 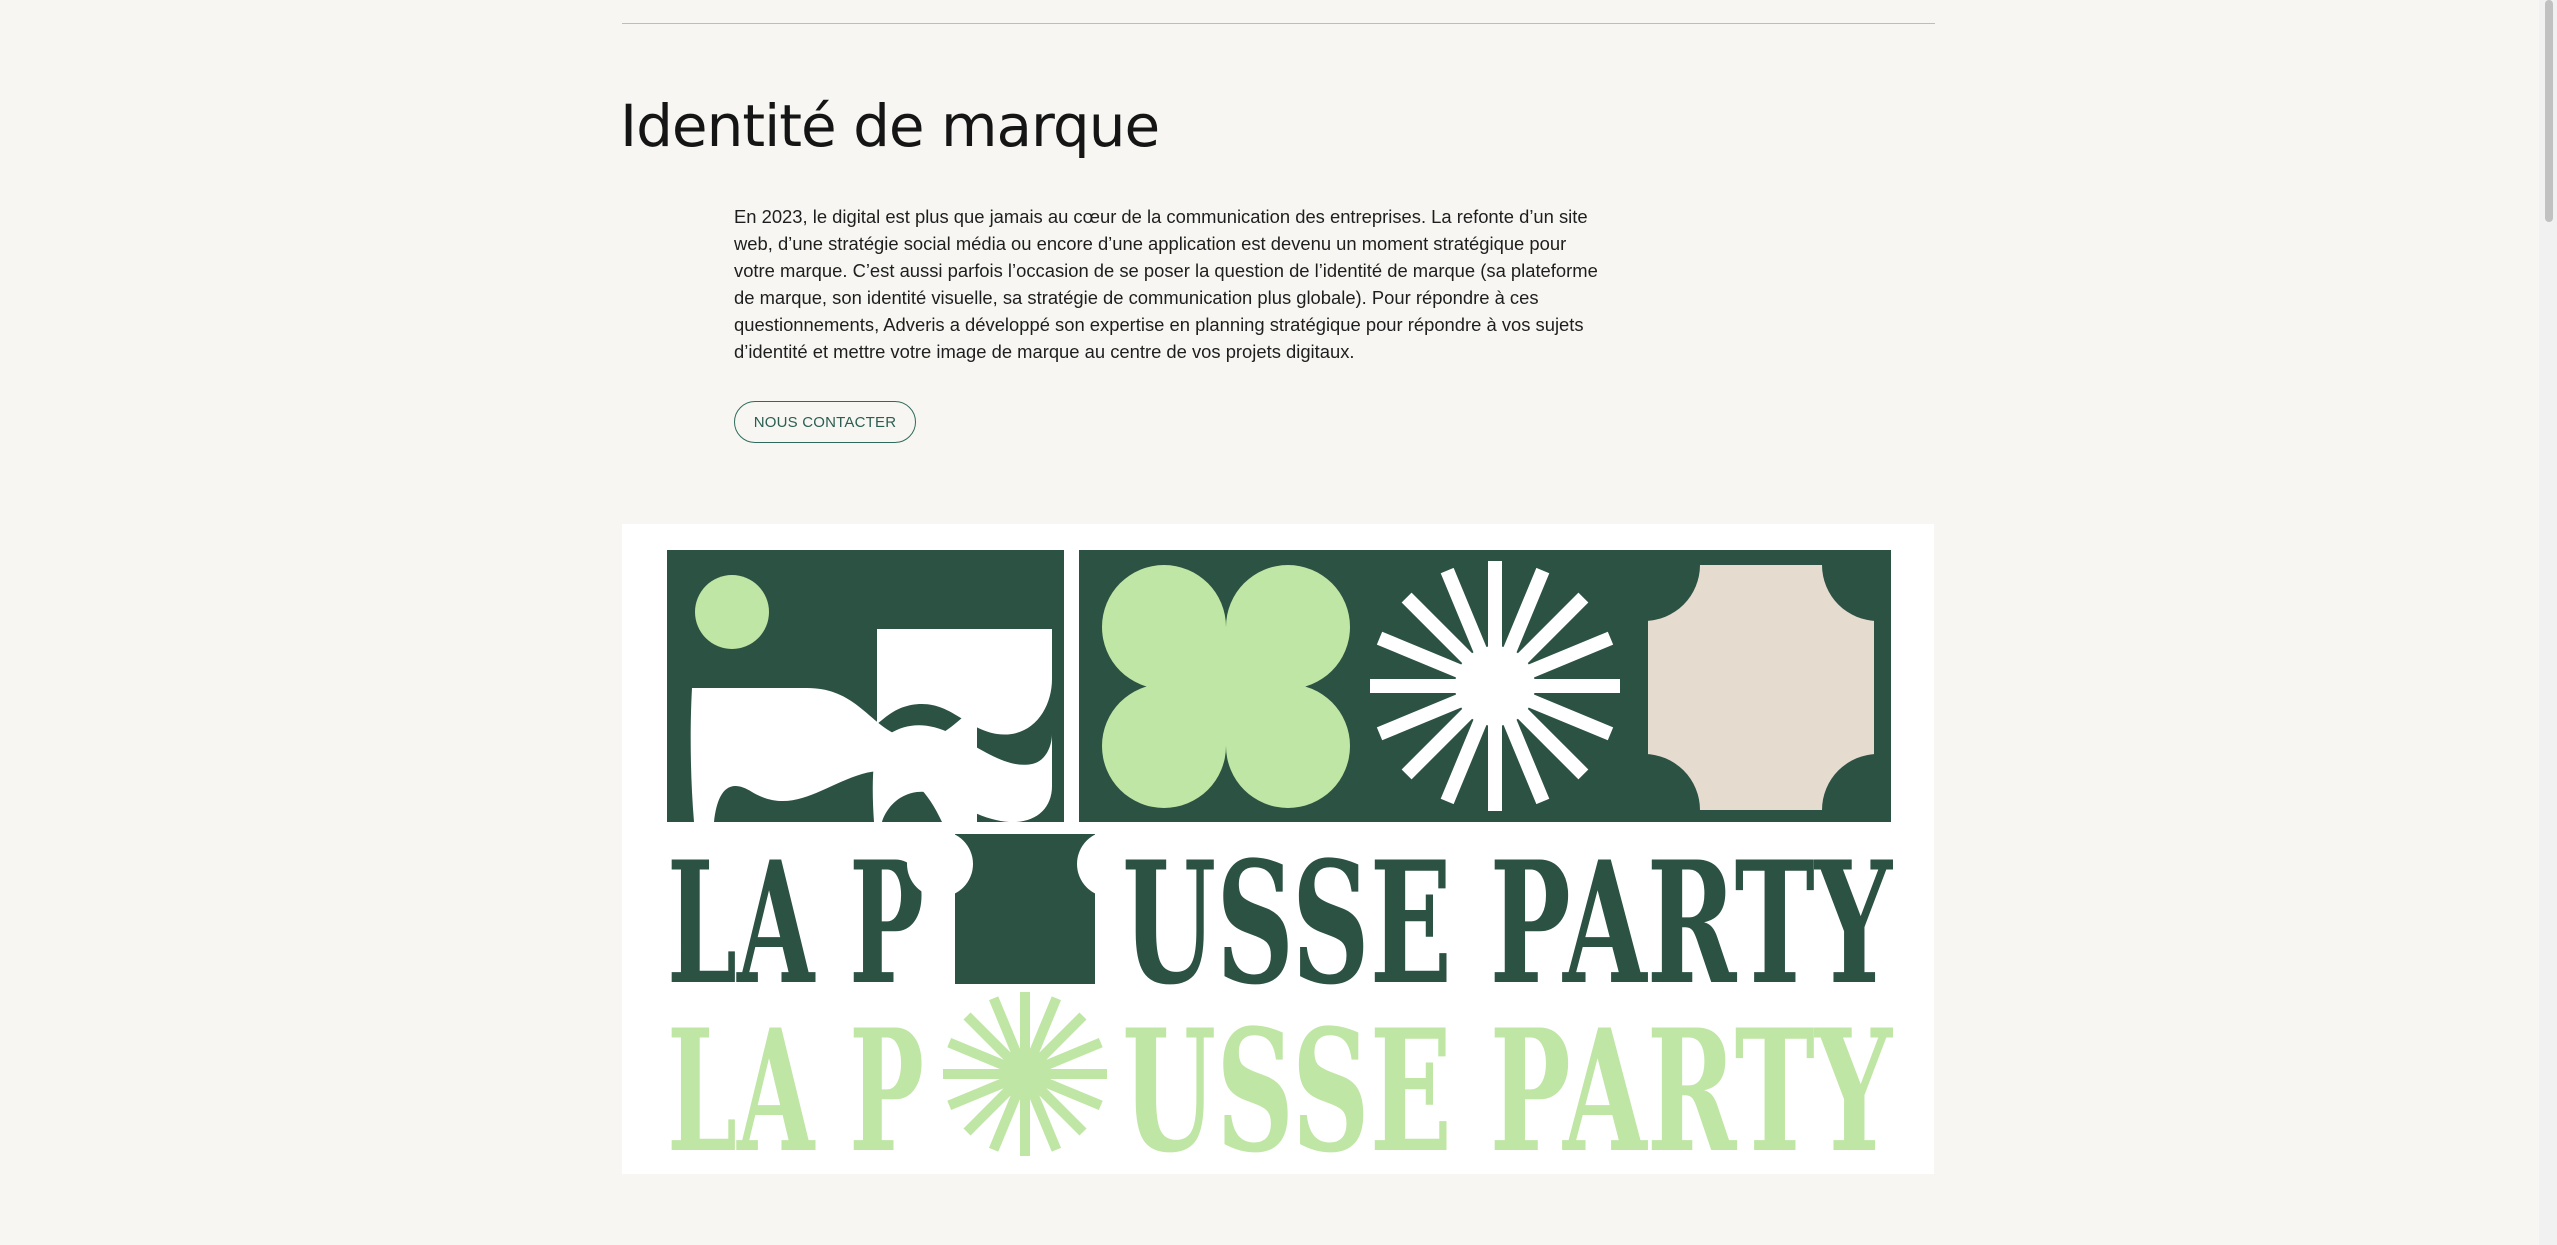 I want to click on contact-button: NOUS CONTACTER, so click(x=825, y=422).